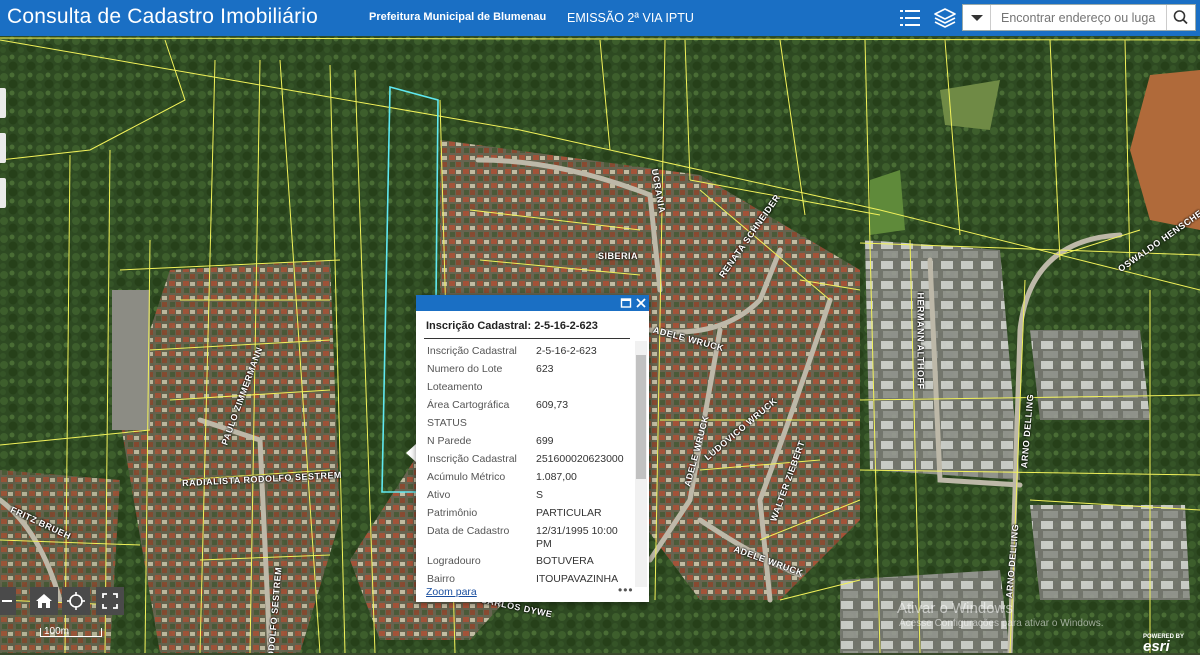 The image size is (1200, 655). I want to click on attribute-label: N Parede, so click(449, 441).